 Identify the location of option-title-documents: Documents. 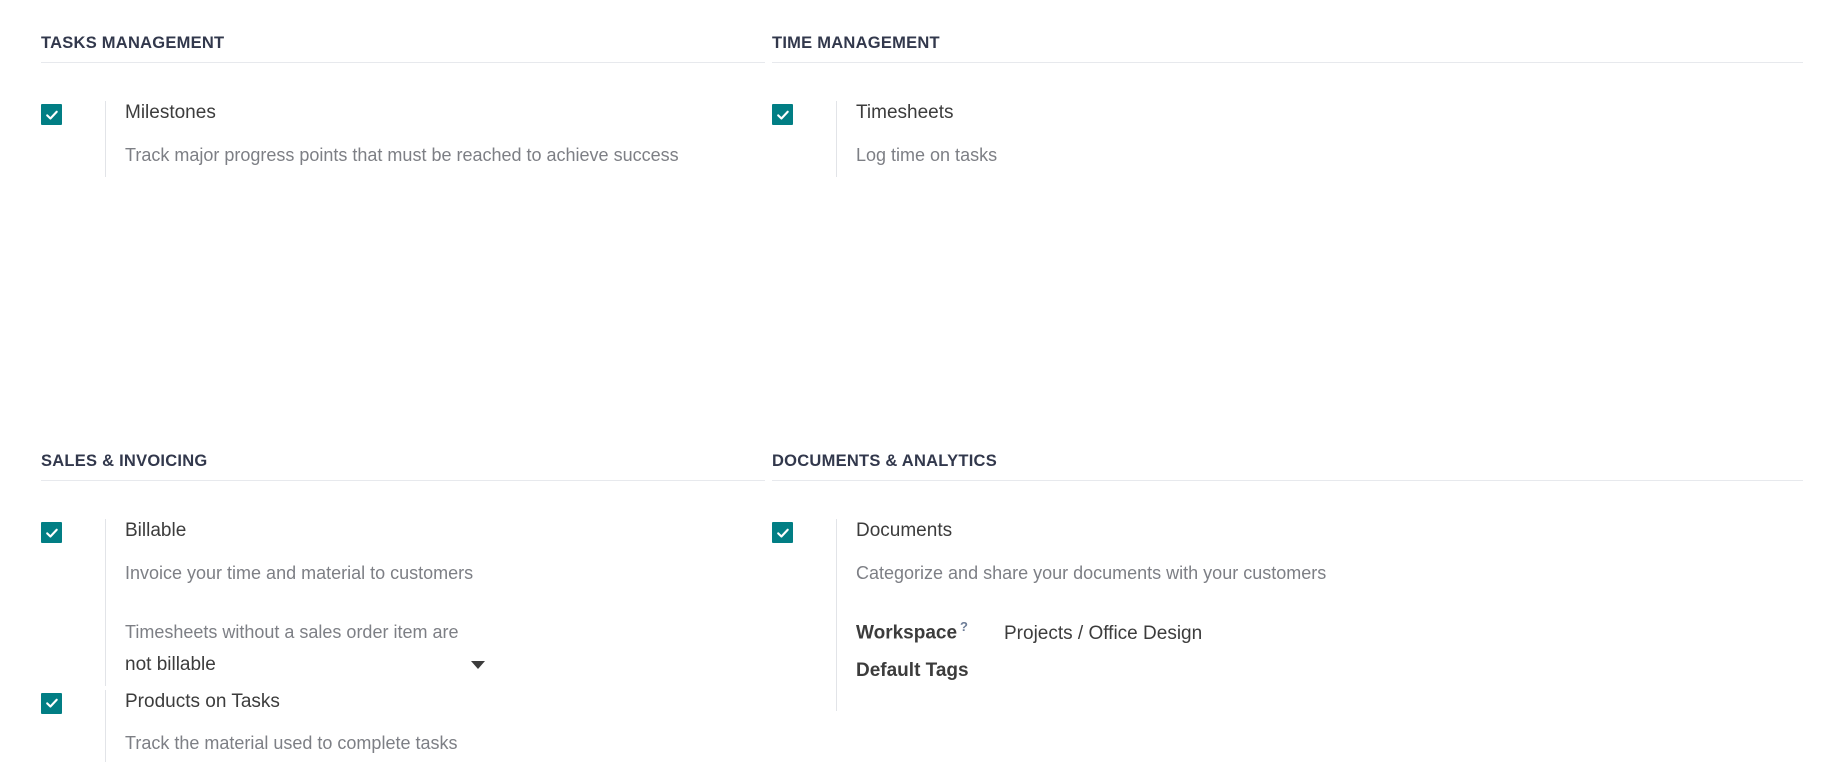
(1329, 531).